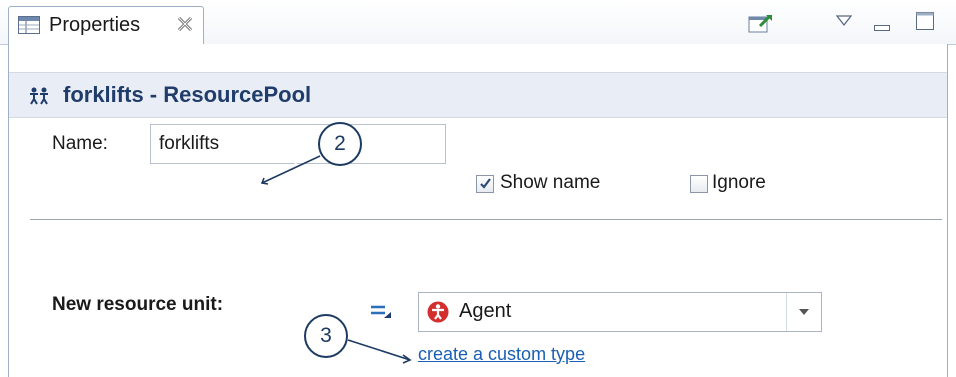  I want to click on checkmark-icon, so click(485, 183).